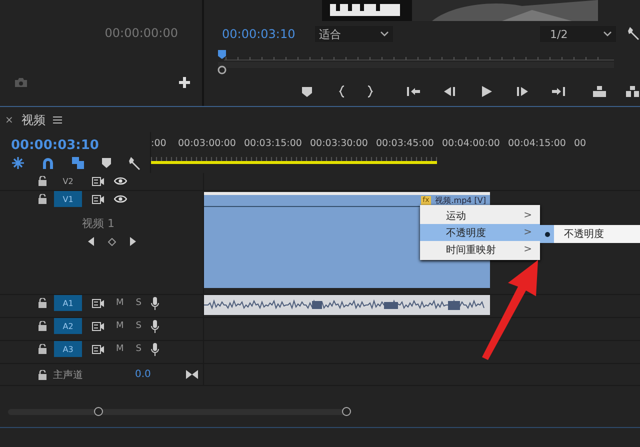 This screenshot has height=447, width=640. Describe the element at coordinates (78, 163) in the screenshot. I see `linked-selection-icon` at that location.